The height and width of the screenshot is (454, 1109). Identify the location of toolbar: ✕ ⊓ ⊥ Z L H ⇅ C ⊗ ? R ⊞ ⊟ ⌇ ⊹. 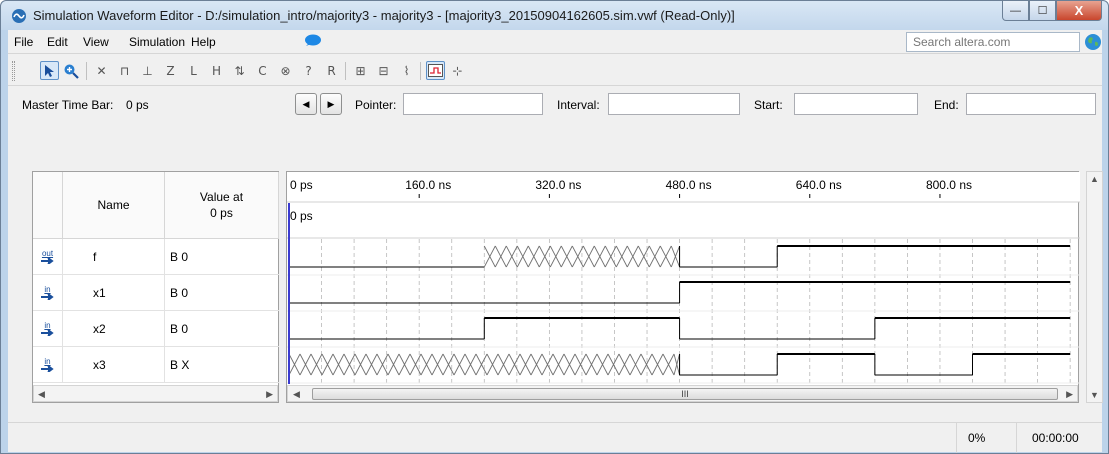
(555, 70).